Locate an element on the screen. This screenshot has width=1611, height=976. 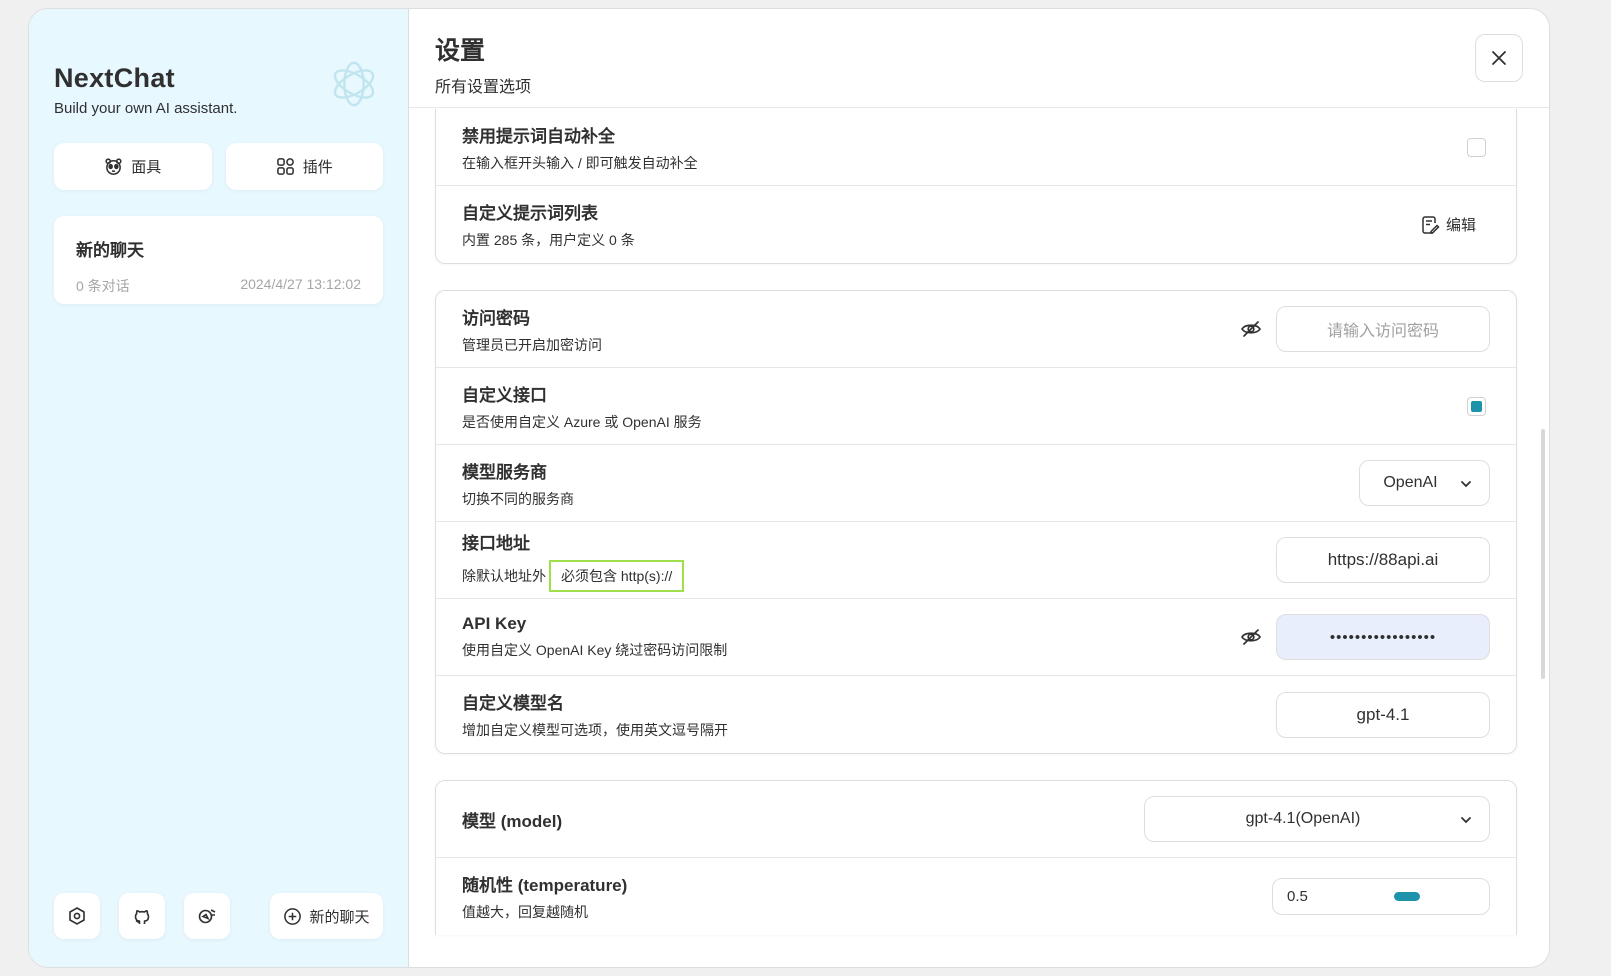
setting-prompt-list: 自定义提示词列表 内置 285 条，用户定义 0 条 编辑 is located at coordinates (976, 224).